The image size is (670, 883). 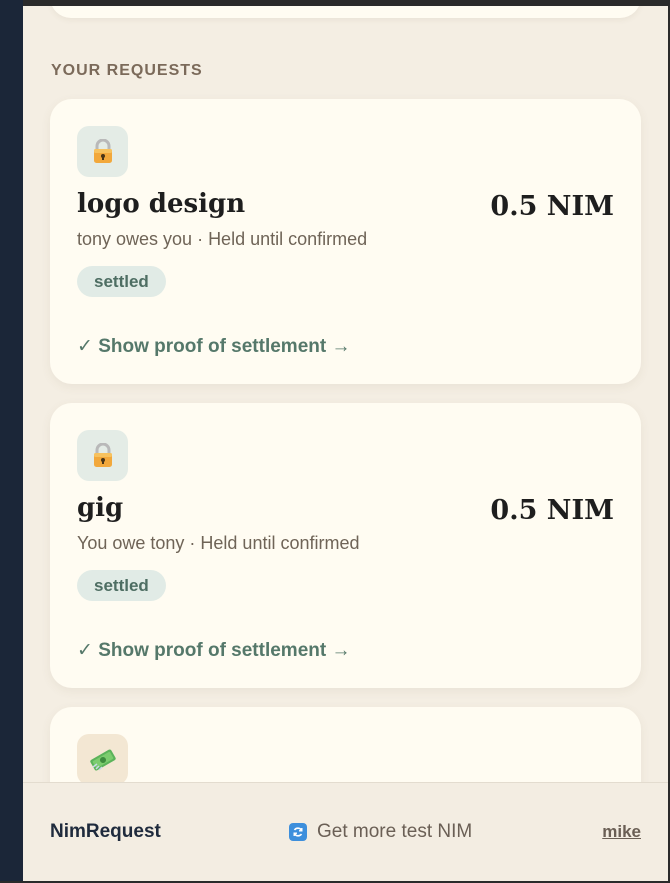 What do you see at coordinates (105, 832) in the screenshot?
I see `brand-name: NimRequest` at bounding box center [105, 832].